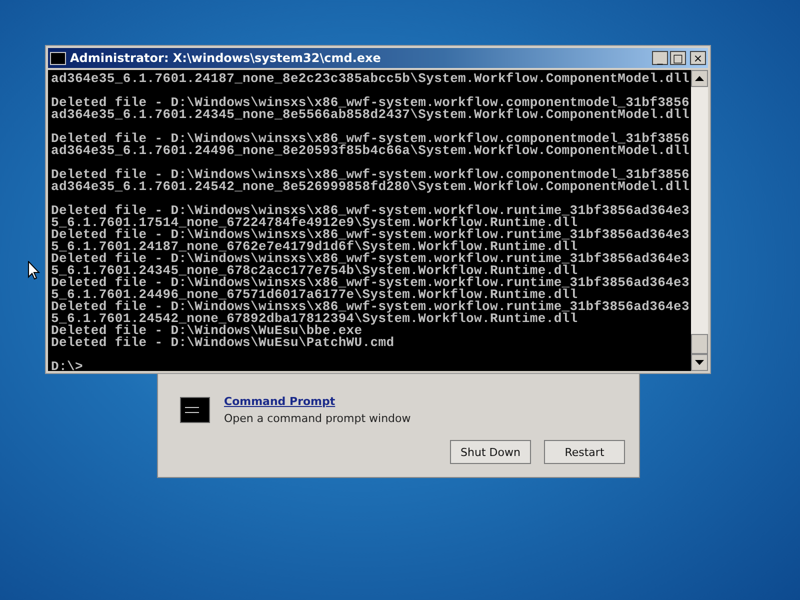  What do you see at coordinates (314, 319) in the screenshot?
I see `console-line: 5_6.1.7601.24542_none_67892dba17812394\System.Workflow.Runtime.dll` at bounding box center [314, 319].